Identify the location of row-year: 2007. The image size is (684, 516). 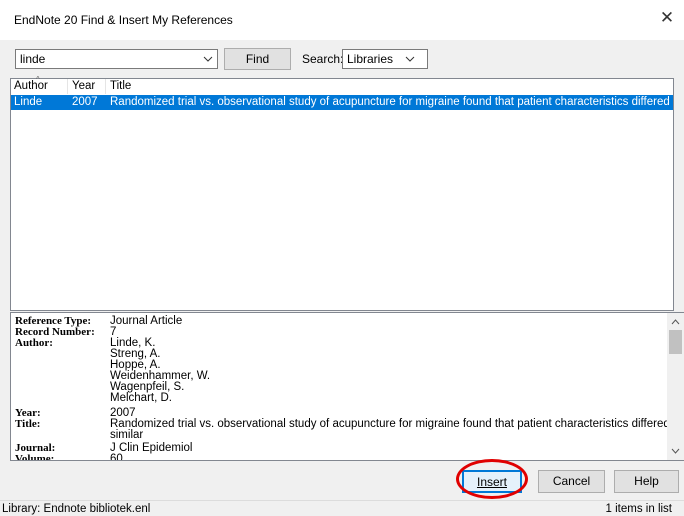
(85, 102).